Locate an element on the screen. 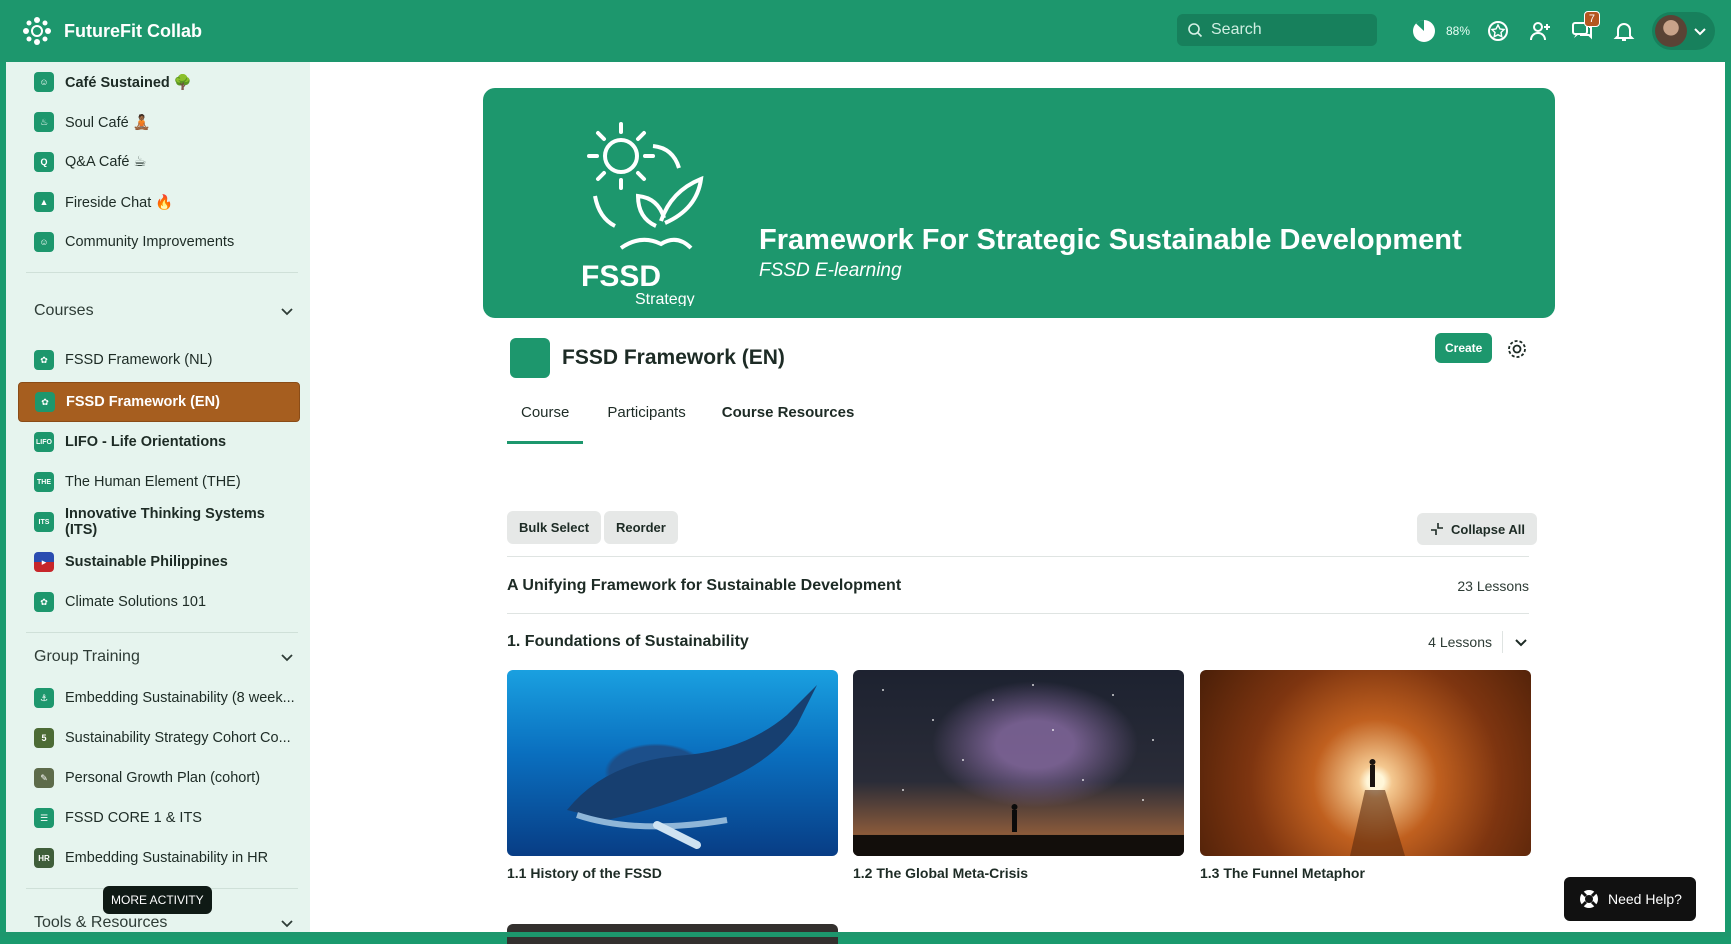  bell-icon is located at coordinates (1624, 31).